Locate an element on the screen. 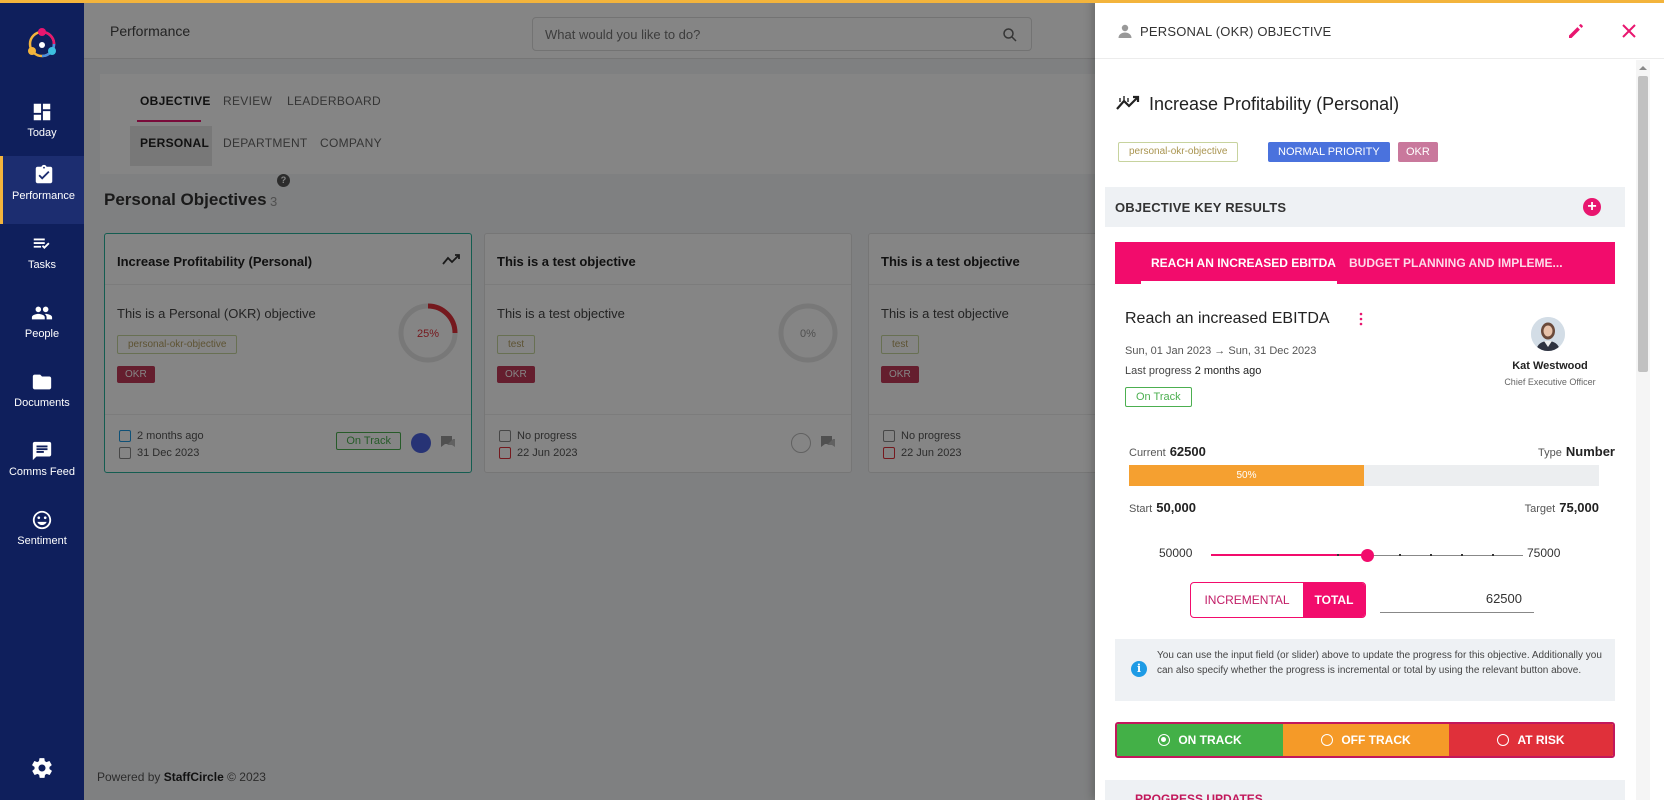 The width and height of the screenshot is (1664, 800). drawer-scrollbar-thumb is located at coordinates (1643, 224).